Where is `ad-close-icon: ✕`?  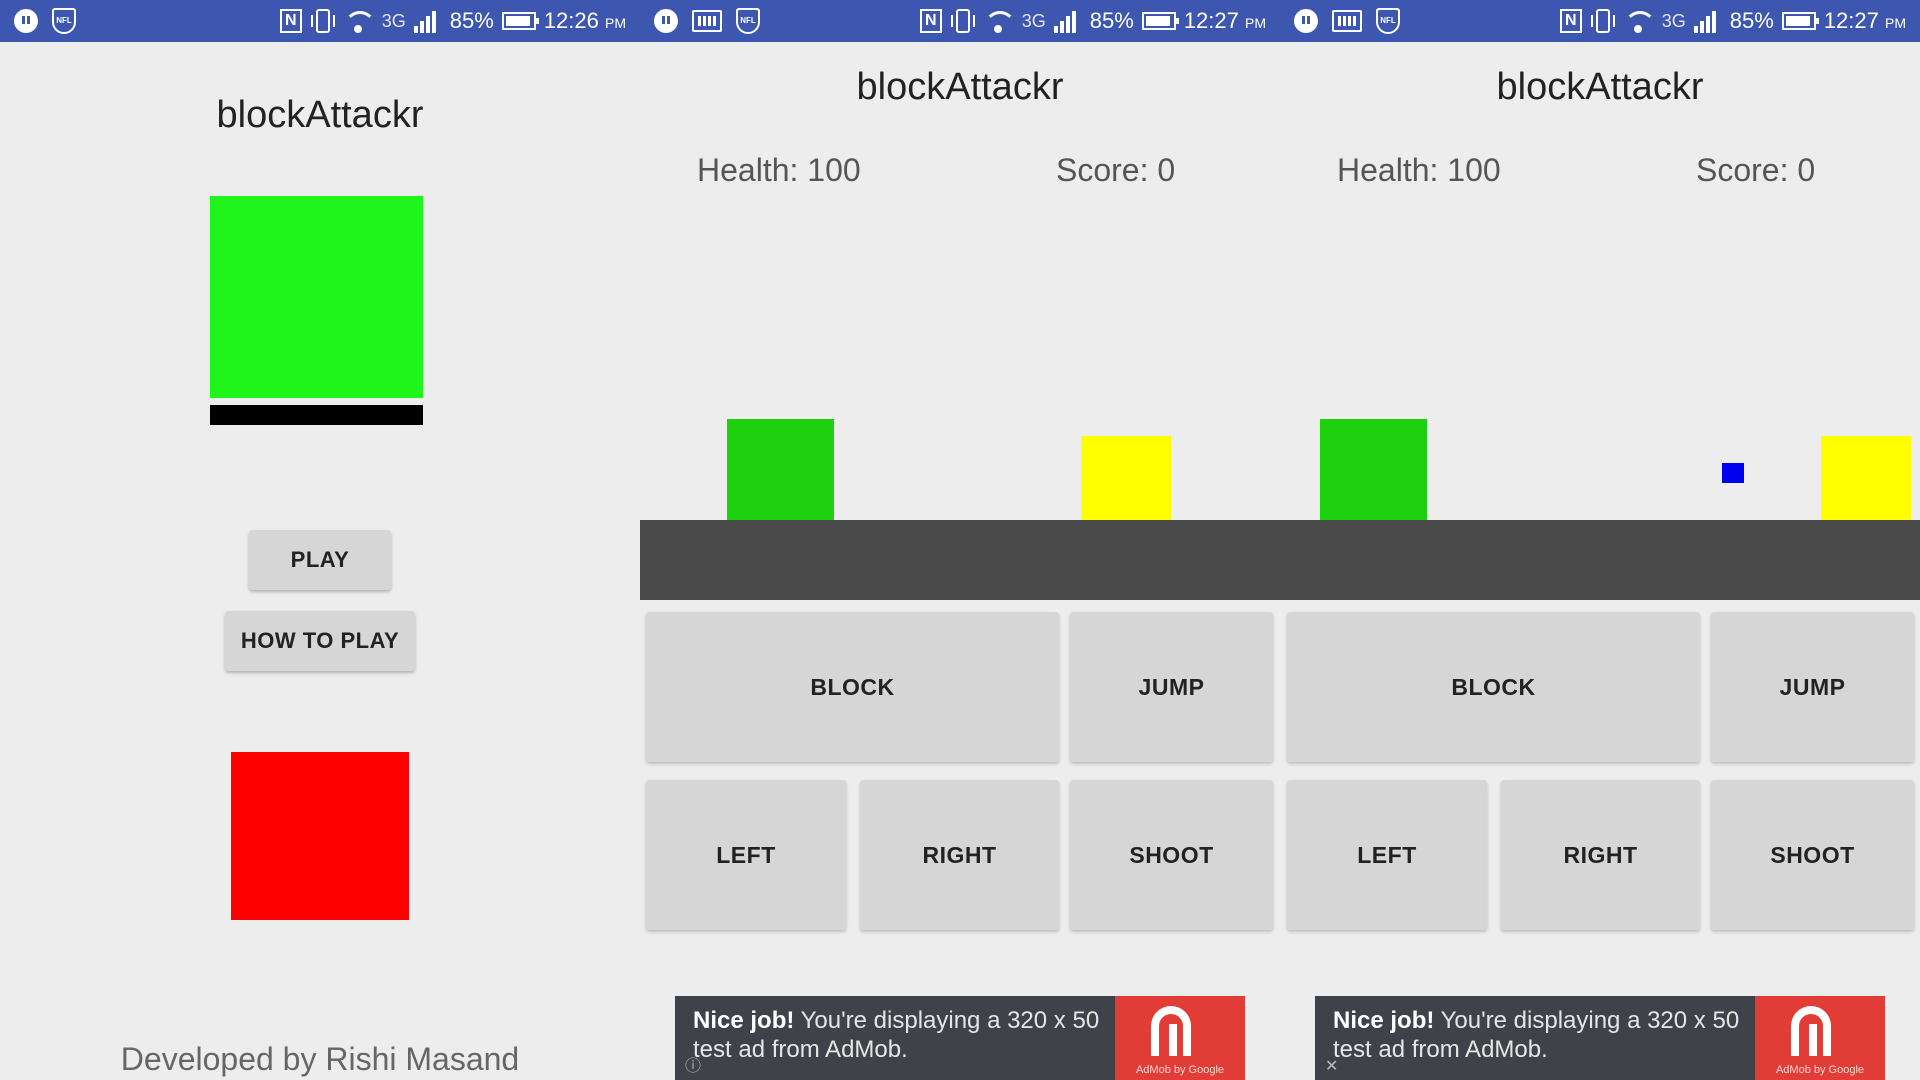
ad-close-icon: ✕ is located at coordinates (1331, 1066).